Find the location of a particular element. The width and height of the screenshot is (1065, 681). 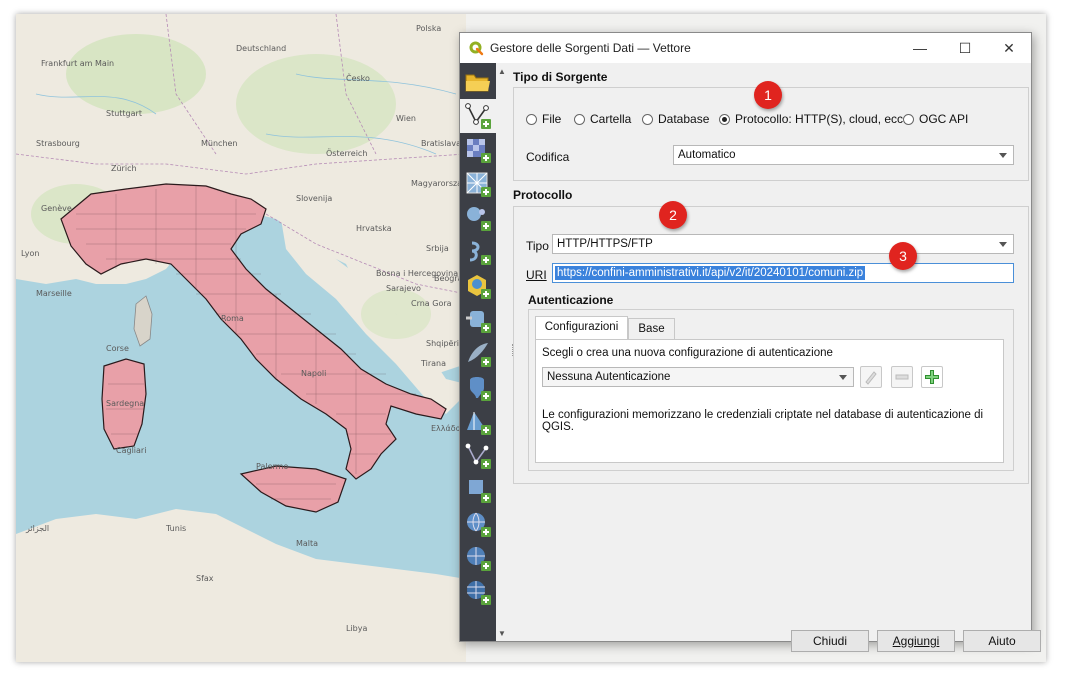

tab-basic: Base is located at coordinates (651, 329).